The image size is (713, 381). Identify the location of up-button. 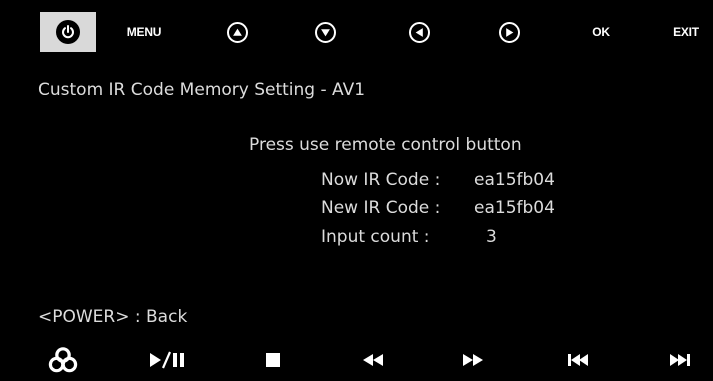
(237, 32).